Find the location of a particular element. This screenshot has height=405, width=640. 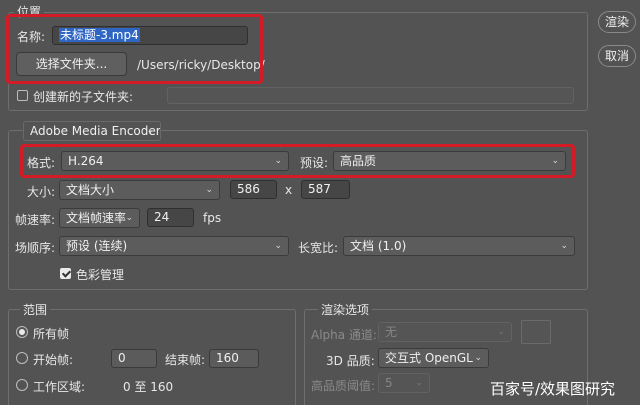

color-management-checkbox is located at coordinates (65, 273).